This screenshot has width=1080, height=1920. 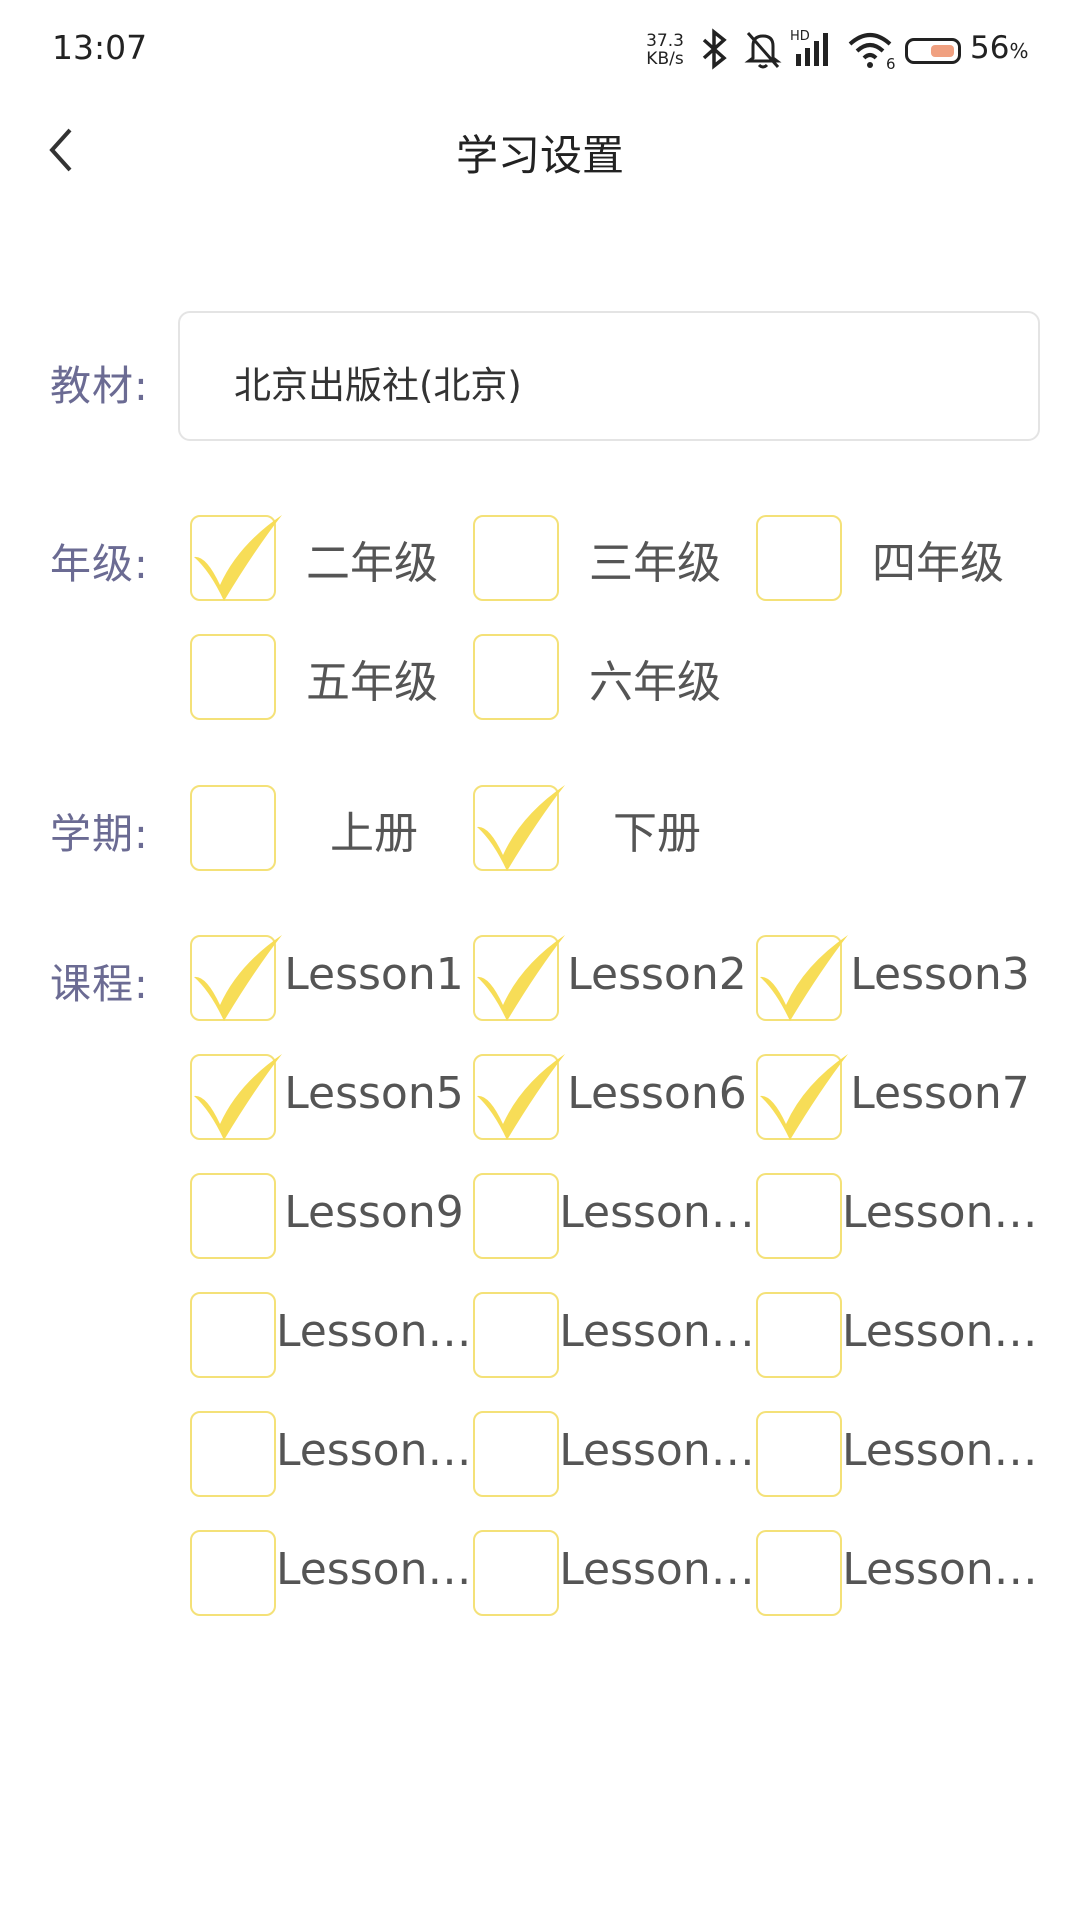 I want to click on grade-option: 三年级, so click(x=608, y=560).